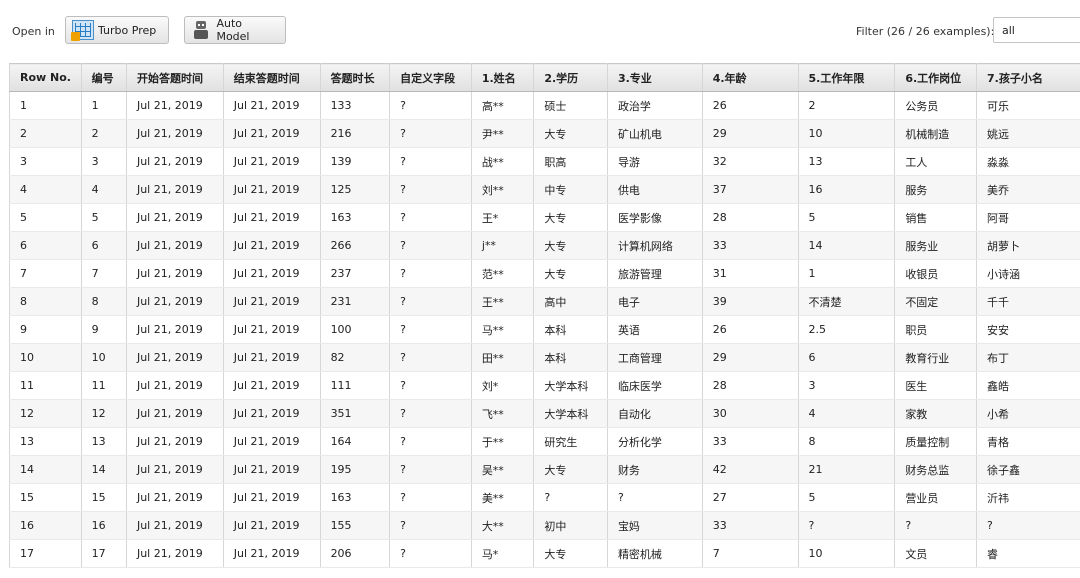  What do you see at coordinates (175, 77) in the screenshot?
I see `column-header: 开始答题时间` at bounding box center [175, 77].